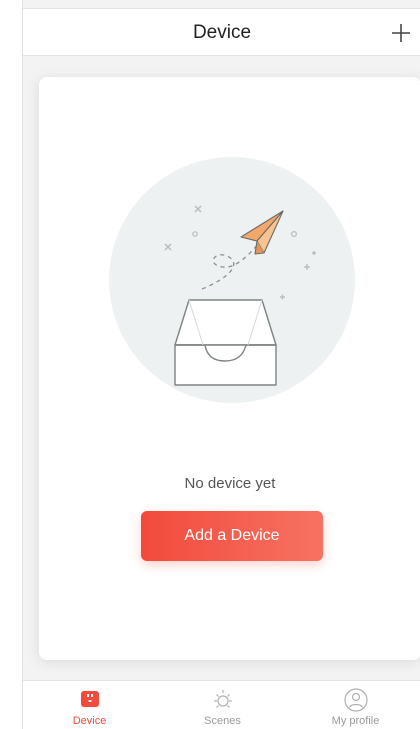 The image size is (420, 729). What do you see at coordinates (232, 536) in the screenshot?
I see `add-device-button: Add a Device` at bounding box center [232, 536].